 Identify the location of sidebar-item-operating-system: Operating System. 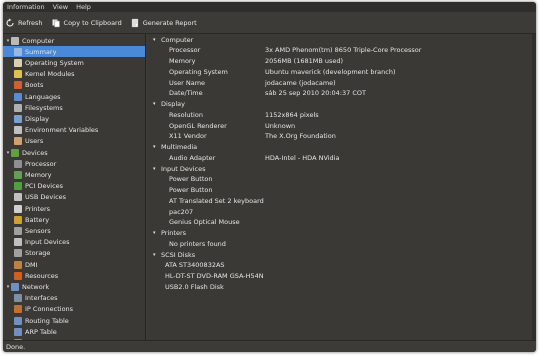
(74, 62).